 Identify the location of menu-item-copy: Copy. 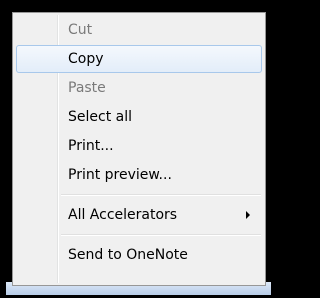
(139, 59).